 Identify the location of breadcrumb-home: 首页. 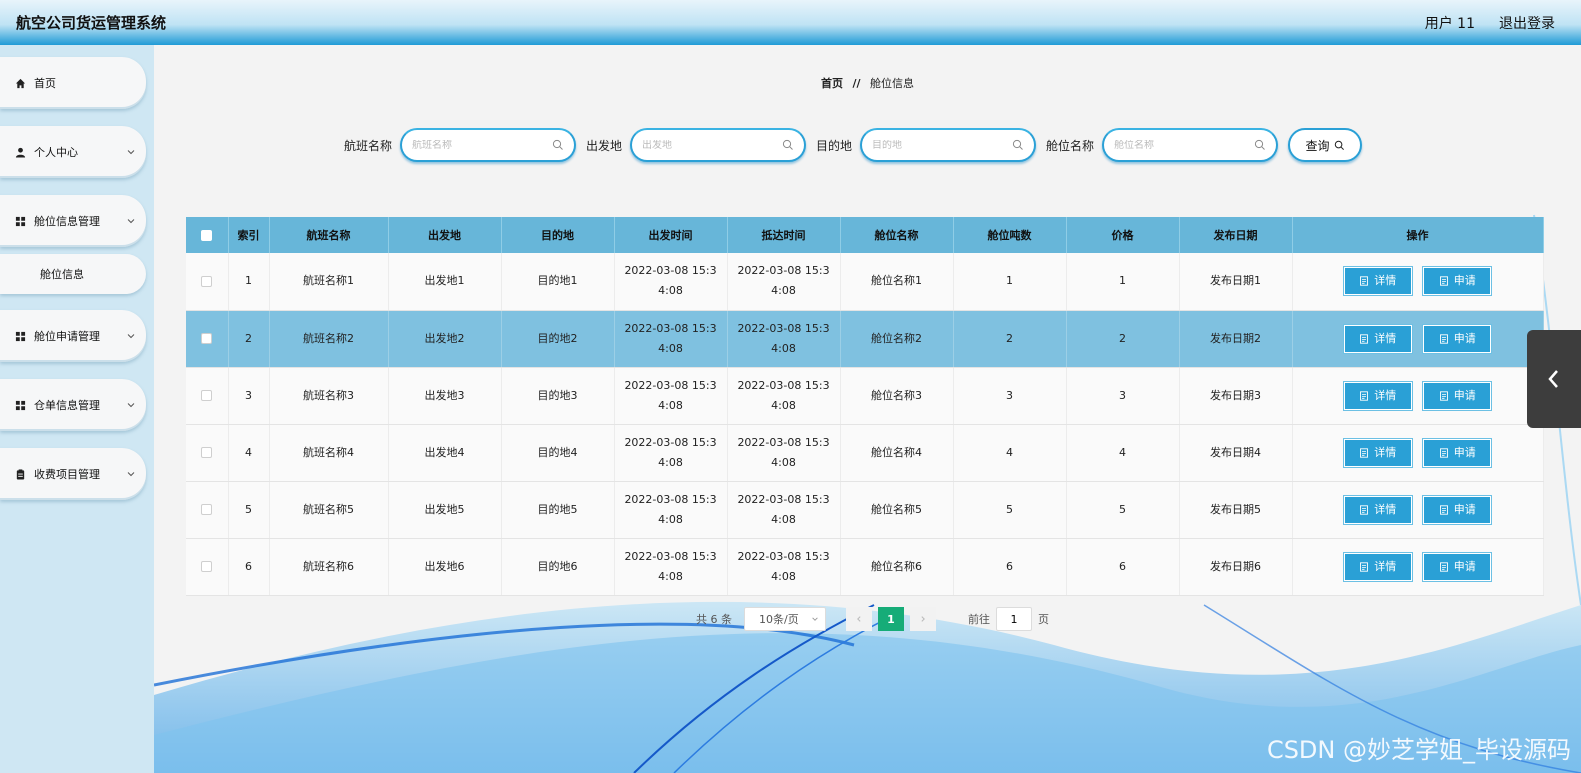
(832, 83).